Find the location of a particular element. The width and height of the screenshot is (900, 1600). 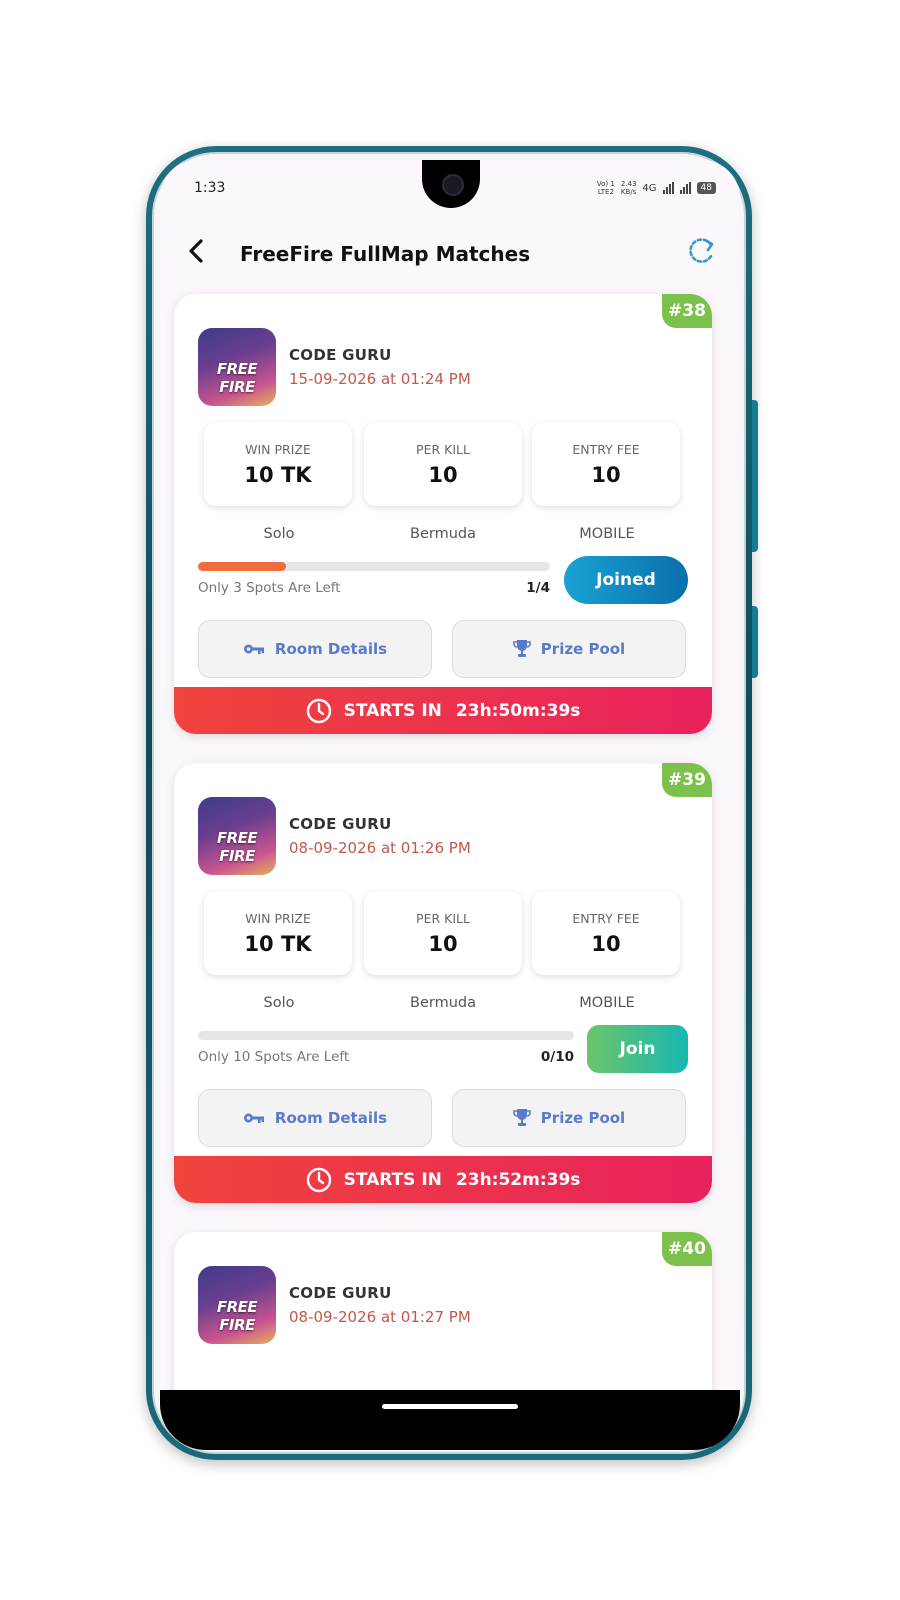

net-speed-unit: KB/s is located at coordinates (628, 192).